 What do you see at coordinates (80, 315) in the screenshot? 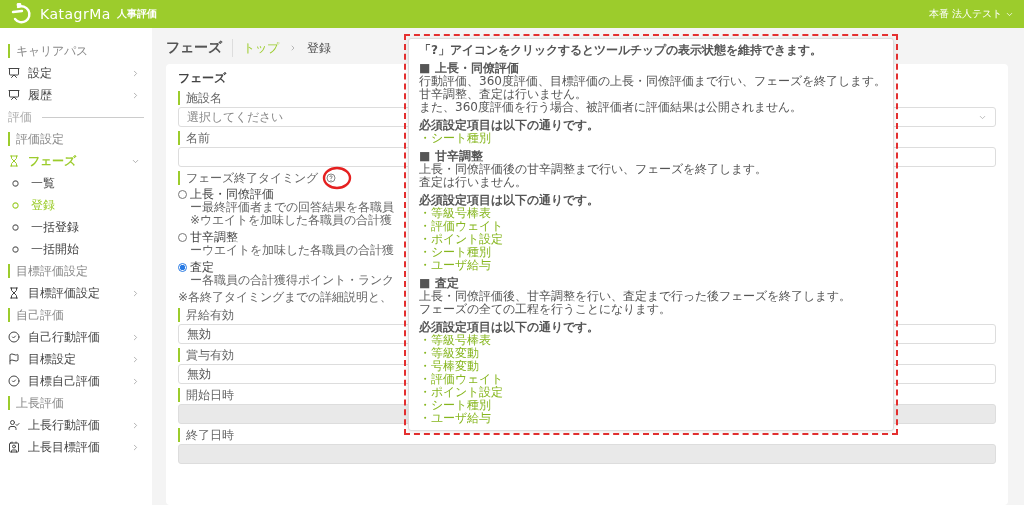
I see `sidebar-section-title: 自己評価` at bounding box center [80, 315].